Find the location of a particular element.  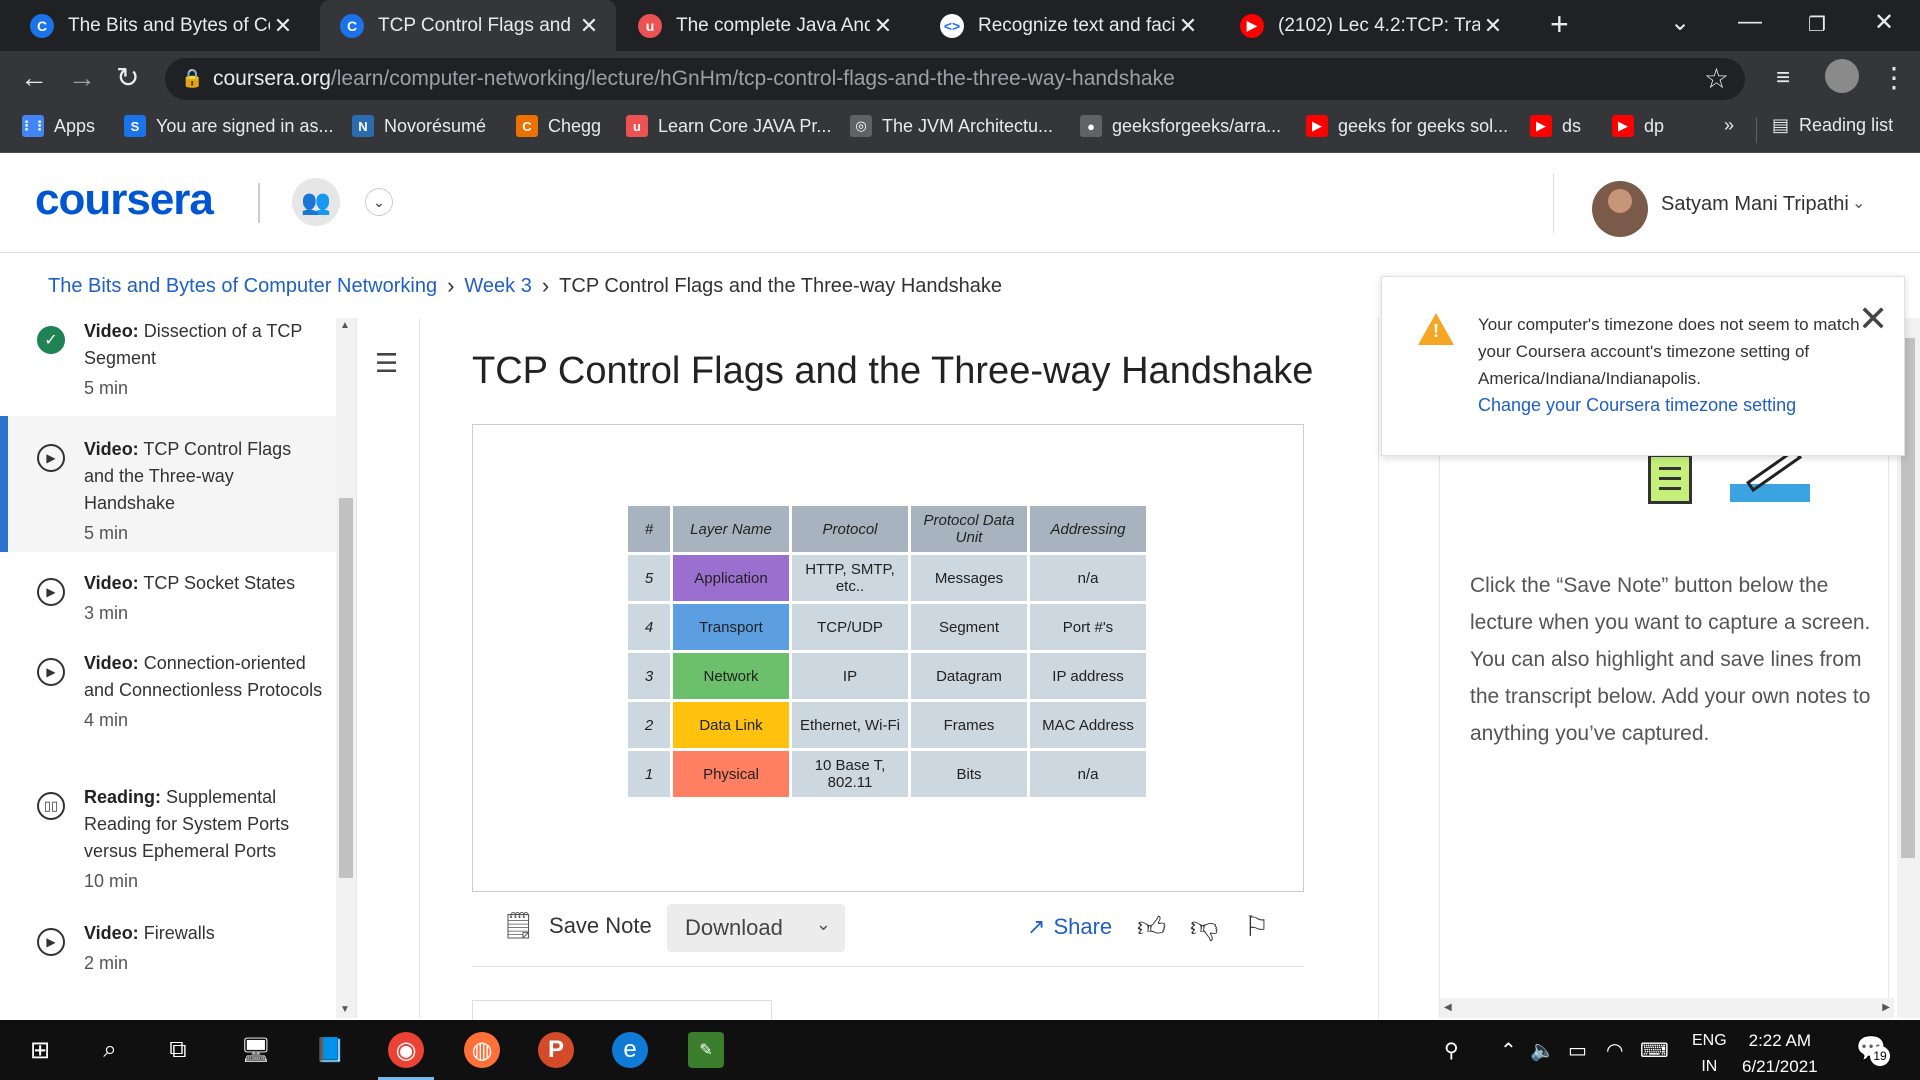

lesson-kind: Video: is located at coordinates (111, 331).